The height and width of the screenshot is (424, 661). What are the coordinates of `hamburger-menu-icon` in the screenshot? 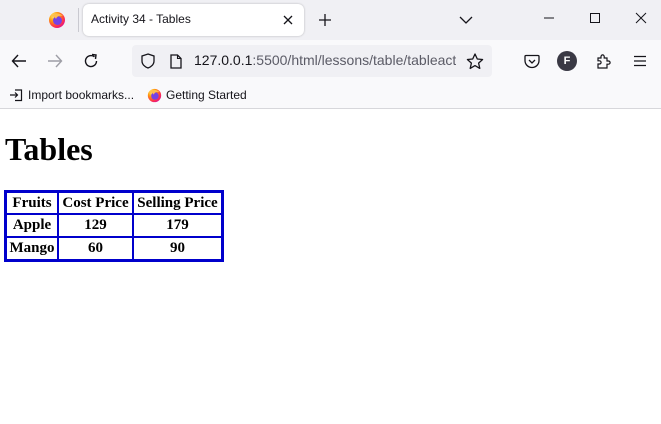 It's located at (640, 61).